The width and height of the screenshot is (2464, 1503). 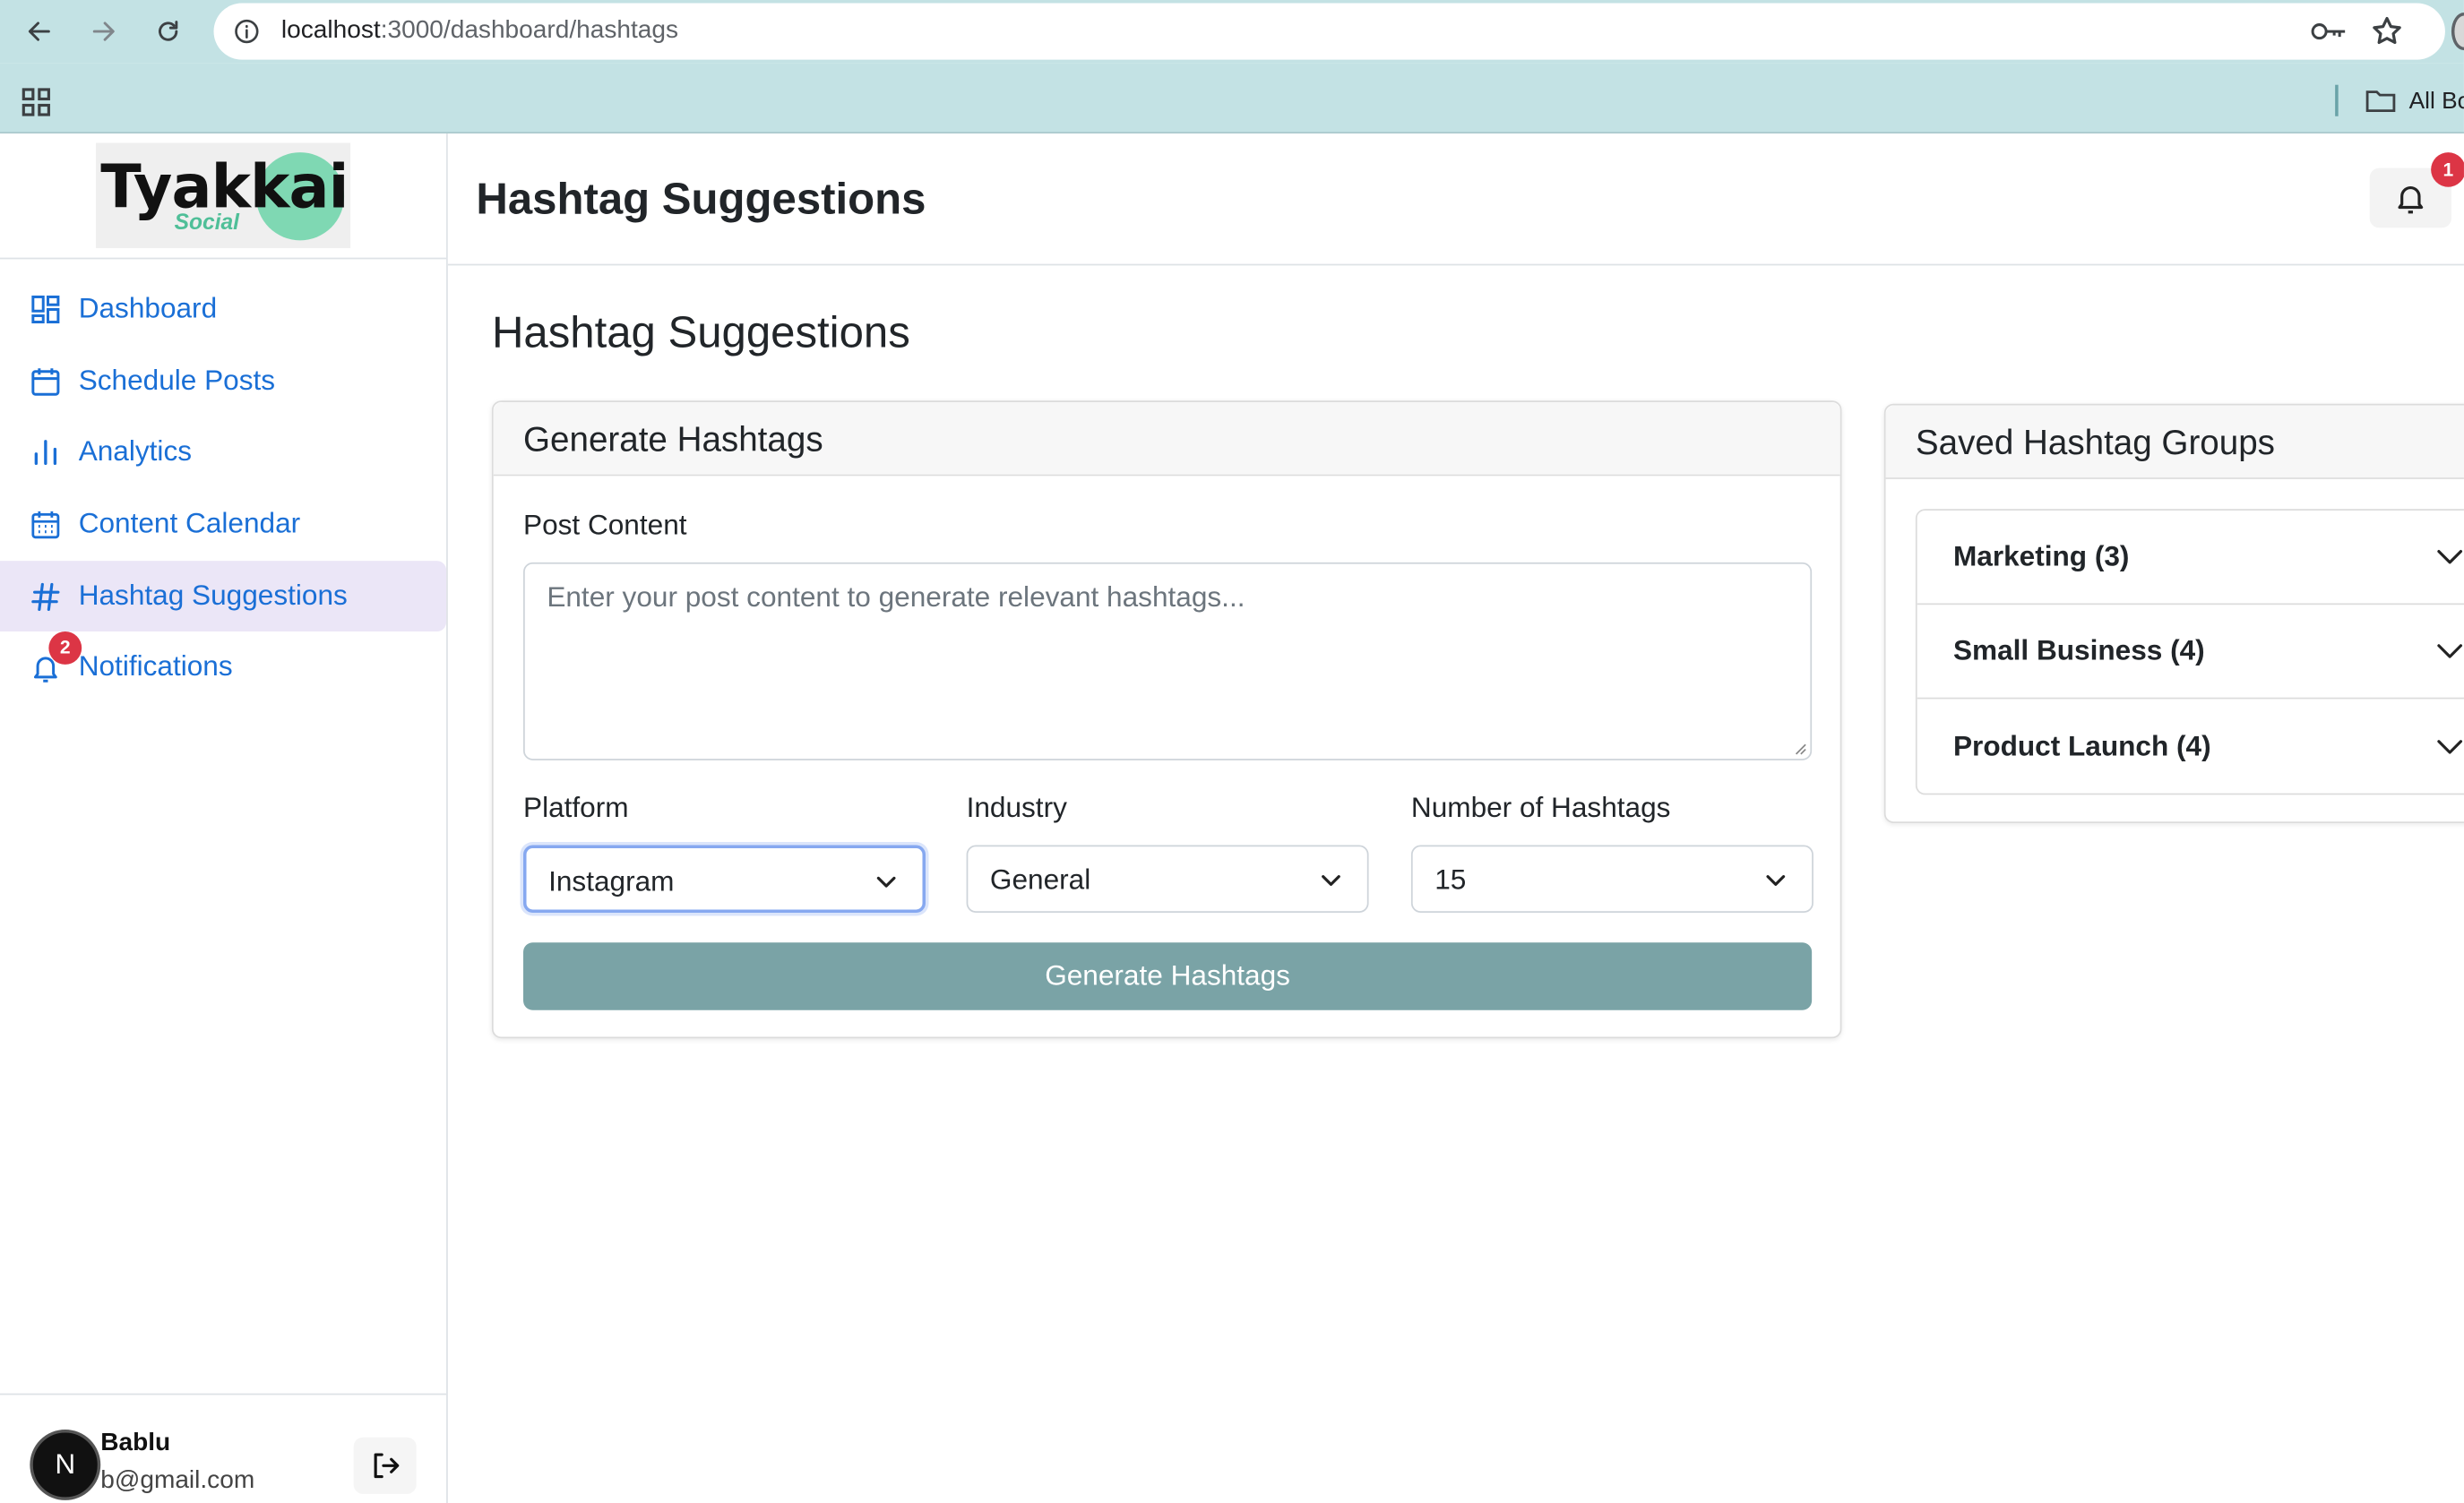 I want to click on hashtag-count-label: Number of Hashtags, so click(x=1540, y=807).